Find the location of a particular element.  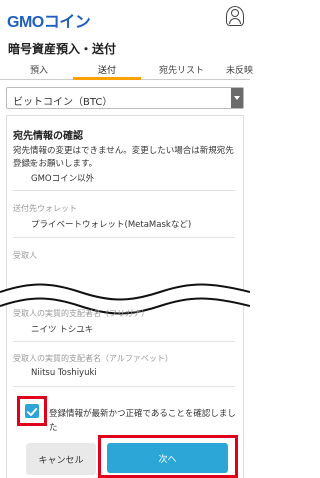

field-label-owner-alpha: 受取人の実質的支配者名（アルファベット） is located at coordinates (93, 358).